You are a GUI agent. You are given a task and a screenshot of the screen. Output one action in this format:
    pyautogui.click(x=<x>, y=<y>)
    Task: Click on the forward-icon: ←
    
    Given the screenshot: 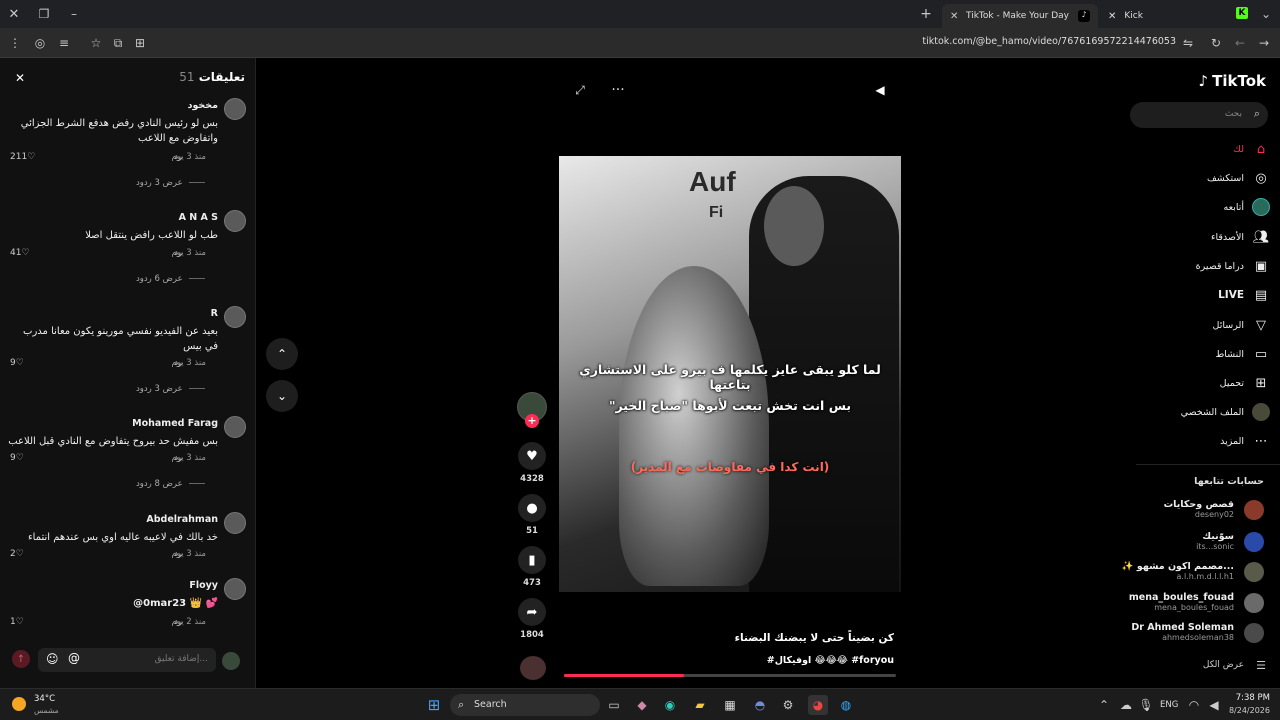 What is the action you would take?
    pyautogui.click(x=1240, y=43)
    